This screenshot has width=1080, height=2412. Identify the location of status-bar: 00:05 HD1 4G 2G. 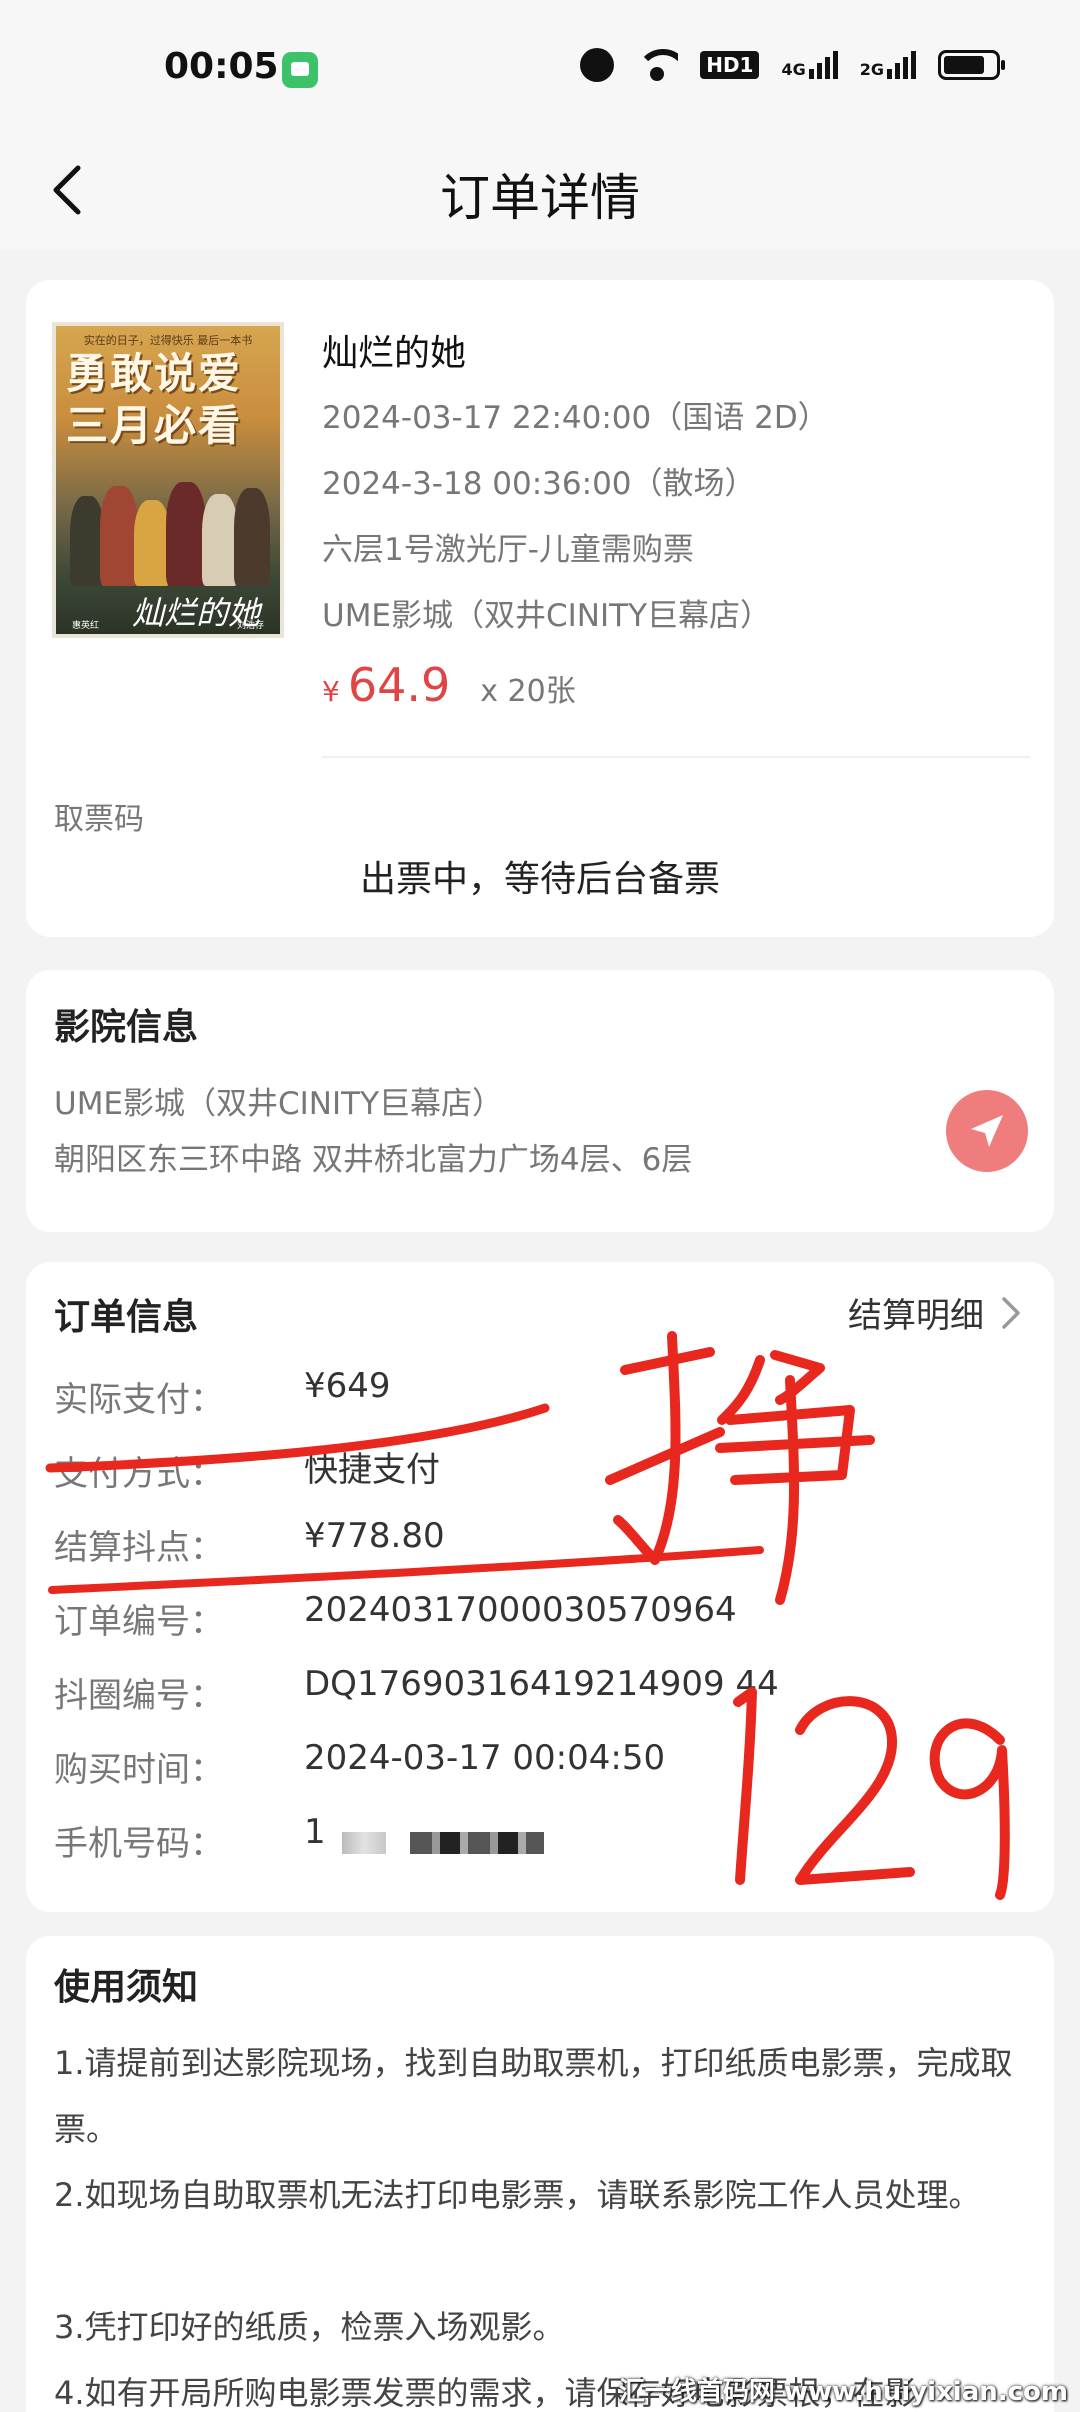
(540, 65).